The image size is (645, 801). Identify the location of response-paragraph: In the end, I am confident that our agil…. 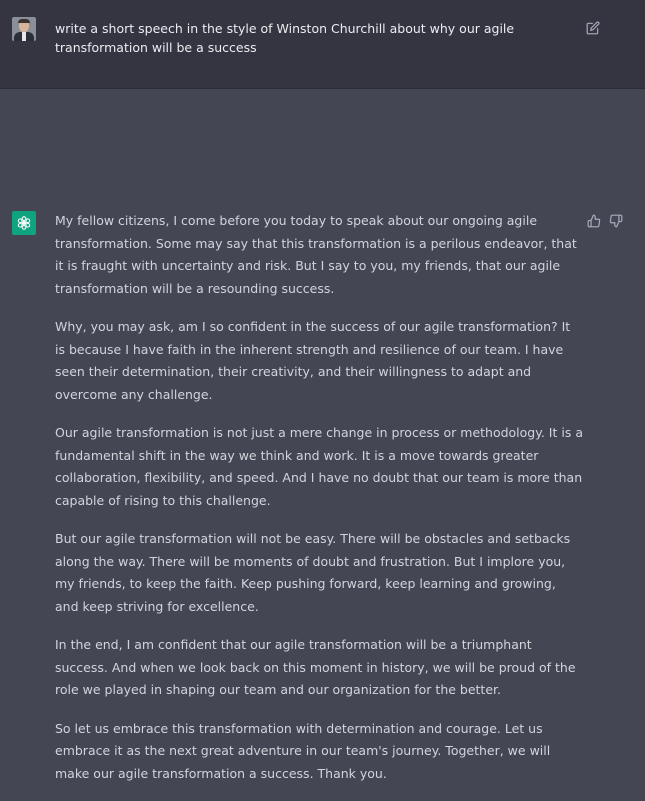
(315, 667).